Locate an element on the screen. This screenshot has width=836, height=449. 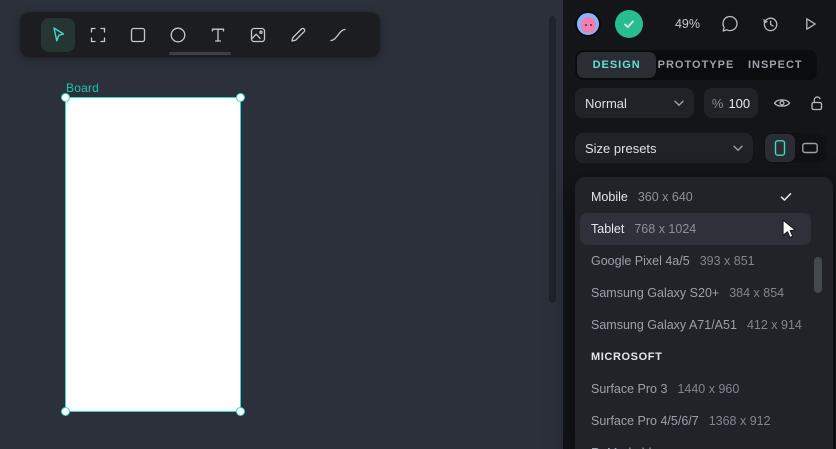
ellipse-tool-icon is located at coordinates (178, 35).